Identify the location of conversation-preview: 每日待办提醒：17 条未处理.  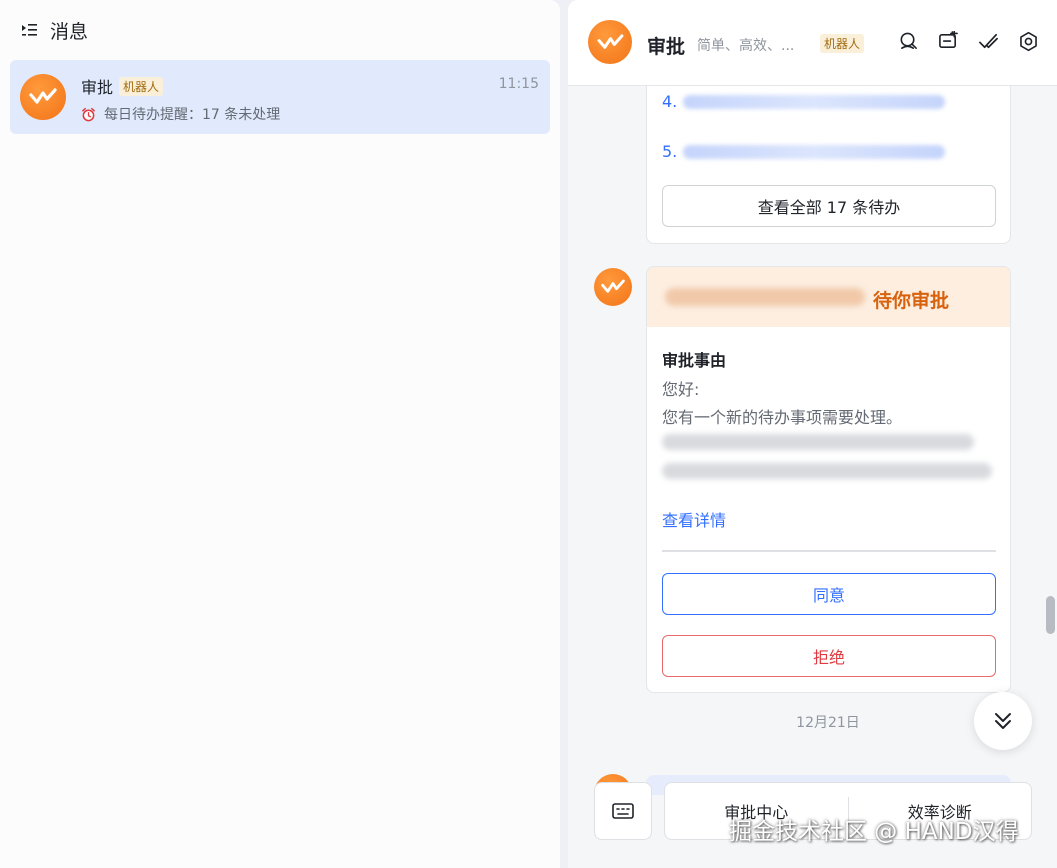
(180, 114).